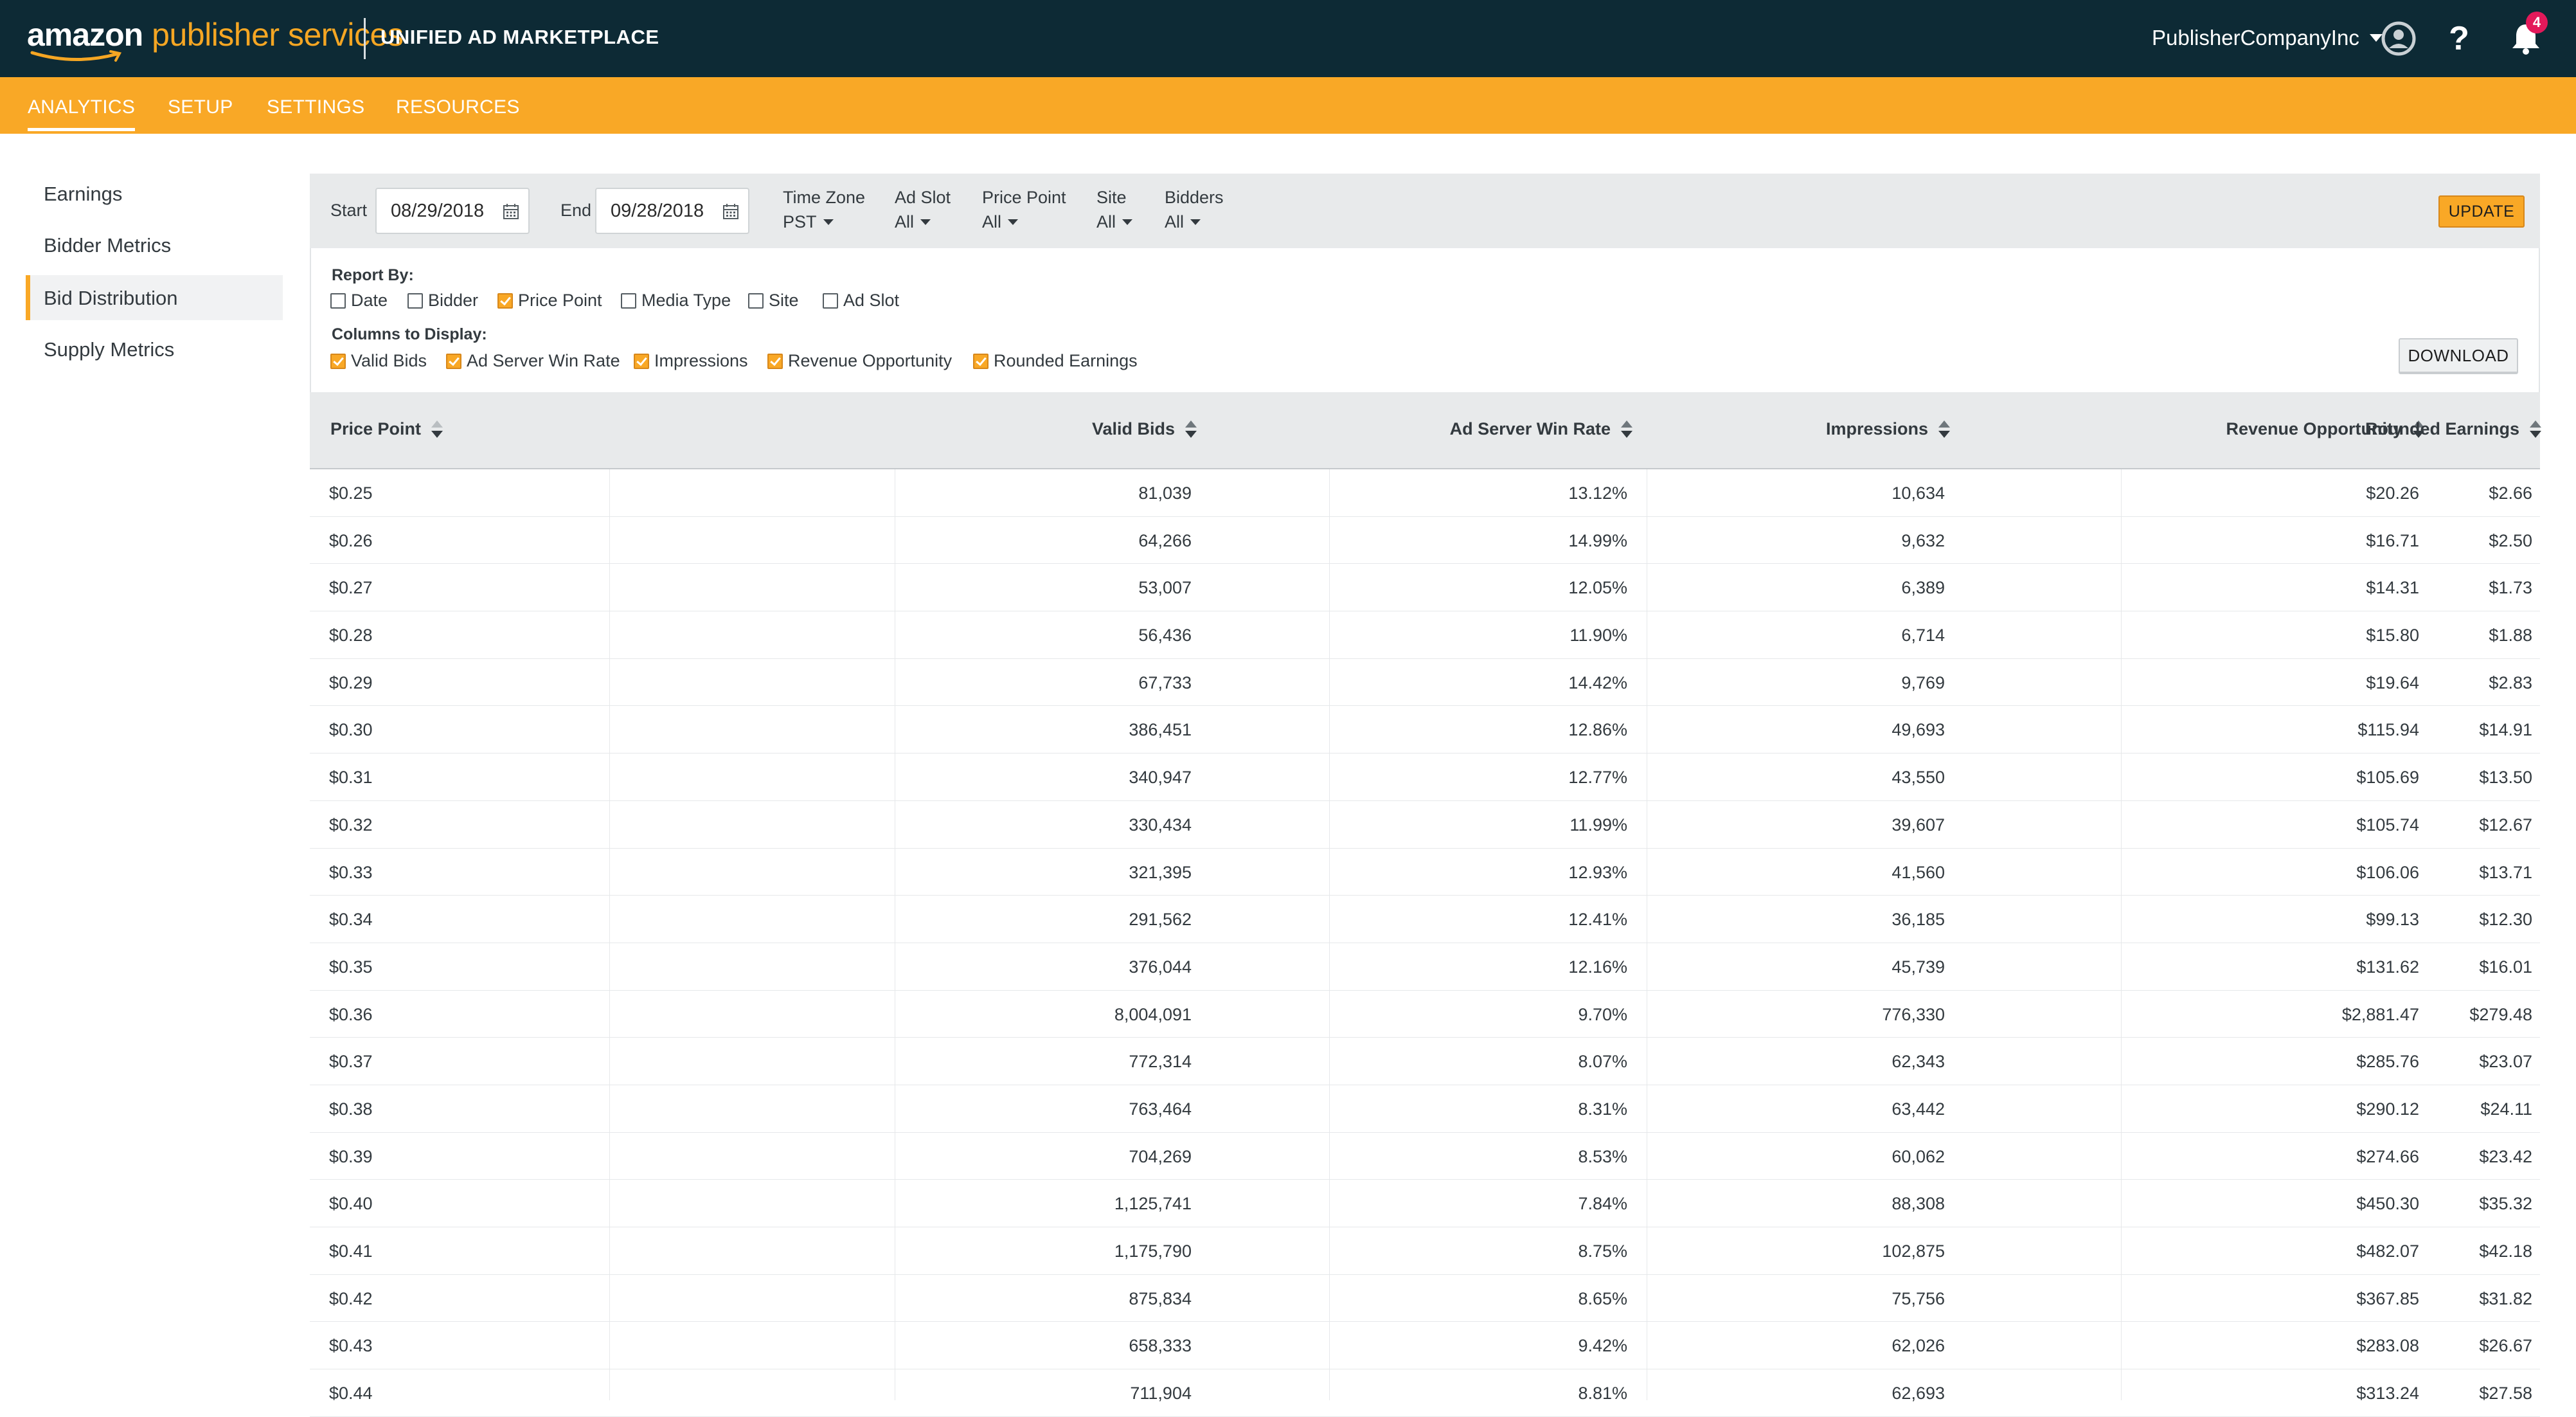 The width and height of the screenshot is (2576, 1417). What do you see at coordinates (2387, 1156) in the screenshot?
I see `cell-revenue-opportunity: $274.66` at bounding box center [2387, 1156].